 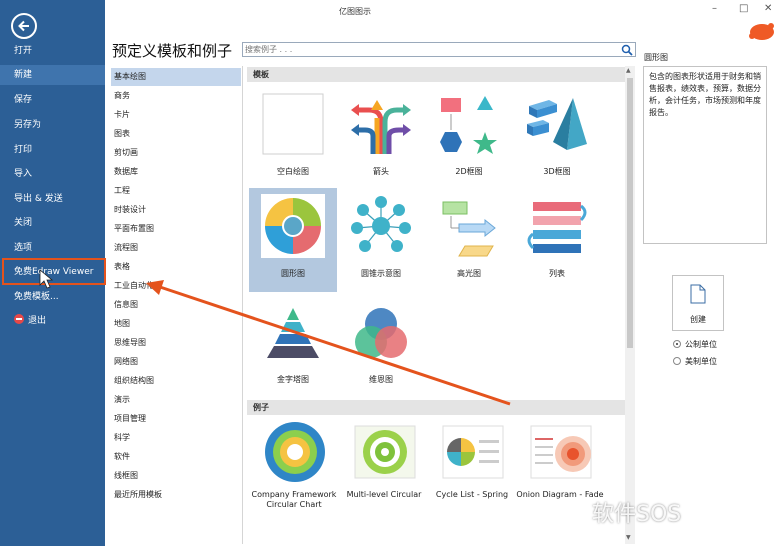 What do you see at coordinates (698, 294) in the screenshot?
I see `new-document-icon` at bounding box center [698, 294].